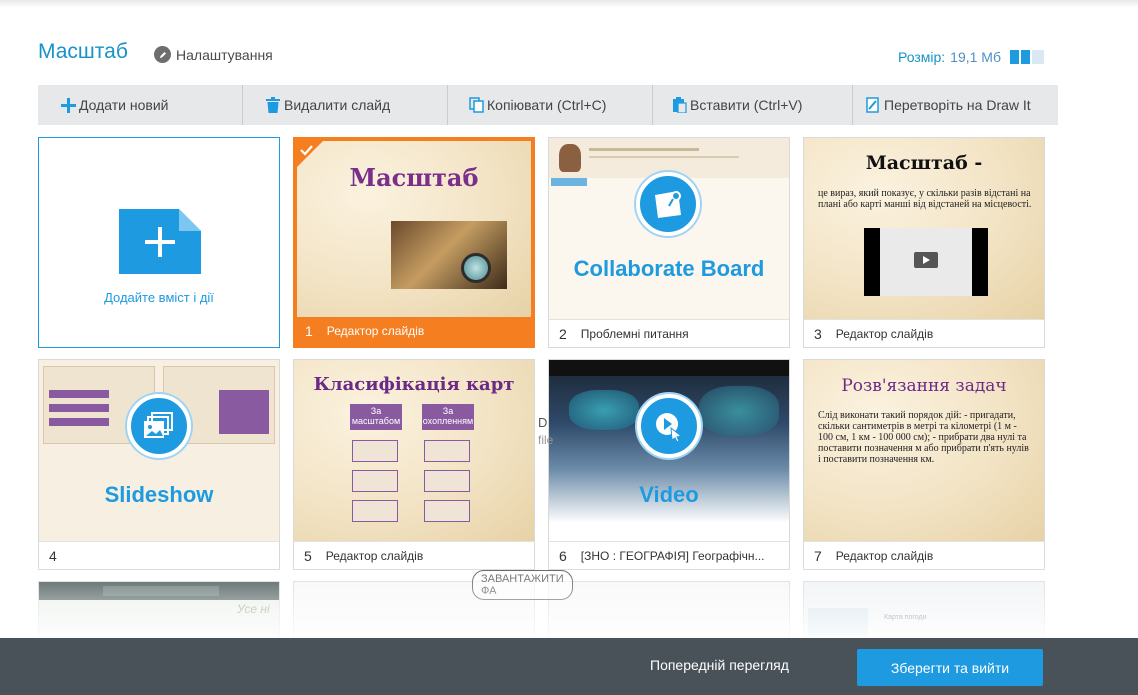 The image size is (1138, 695). I want to click on delete-slide-label: Видалити слайд, so click(337, 105).